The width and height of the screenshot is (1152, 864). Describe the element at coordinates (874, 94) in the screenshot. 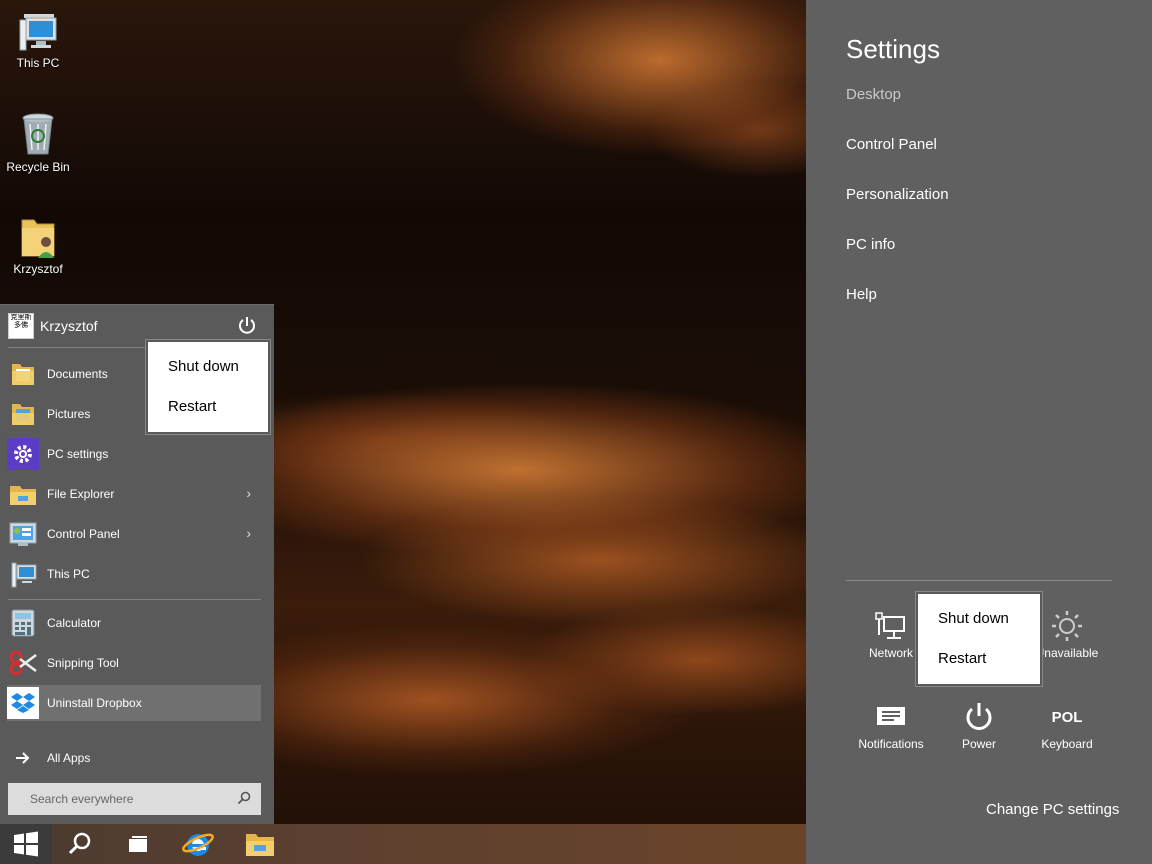

I see `charm-context: Desktop` at that location.